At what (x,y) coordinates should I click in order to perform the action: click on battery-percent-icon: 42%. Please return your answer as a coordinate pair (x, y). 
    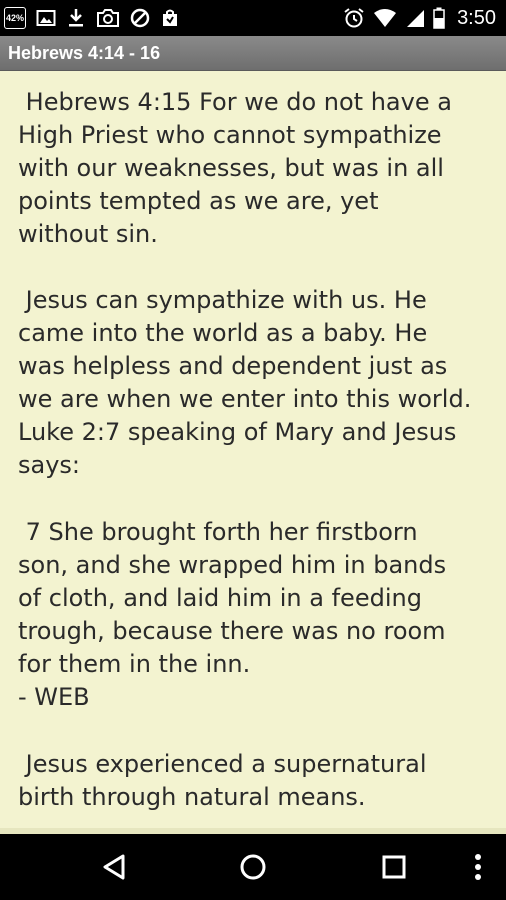
    Looking at the image, I should click on (15, 18).